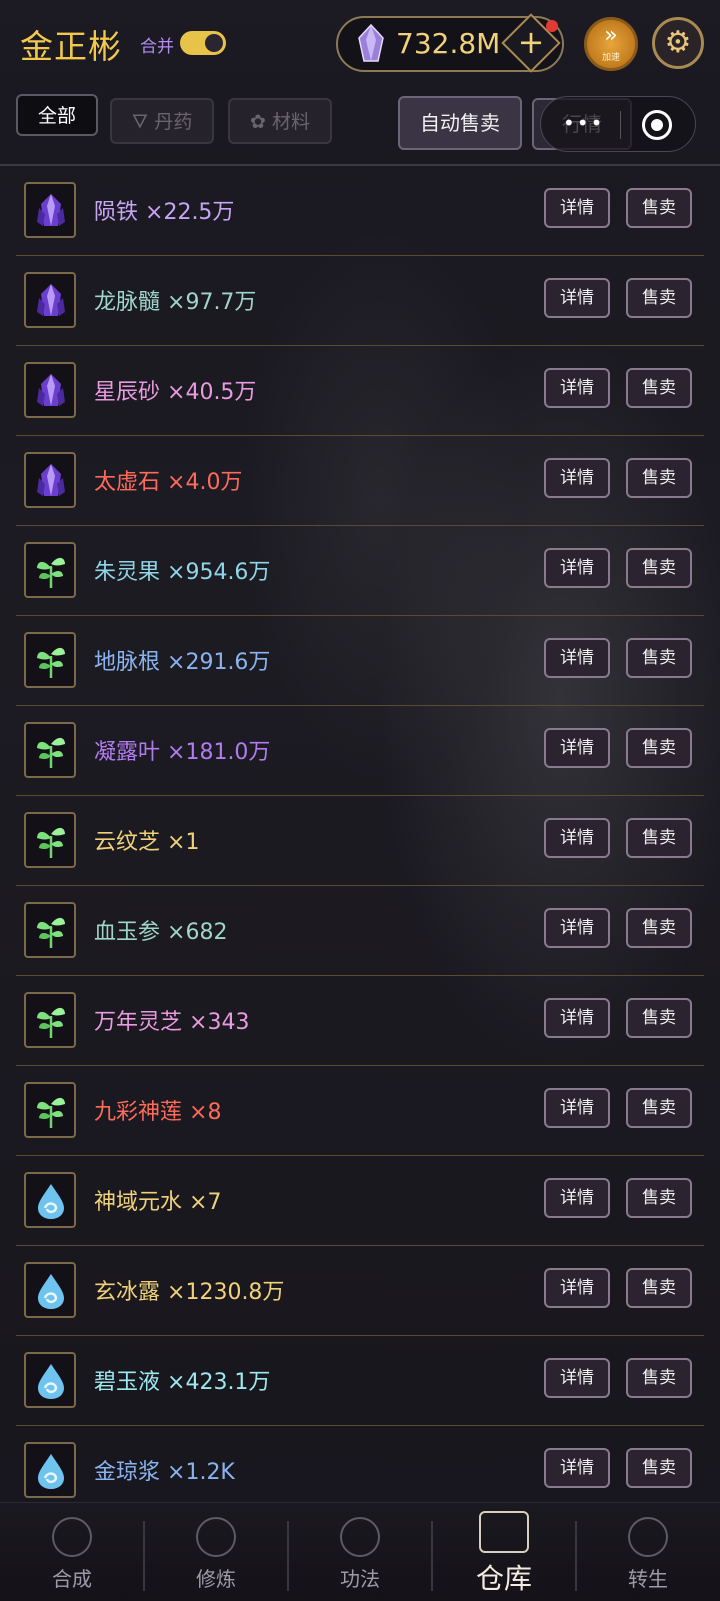  I want to click on tab-materials-label: 材料, so click(290, 122).